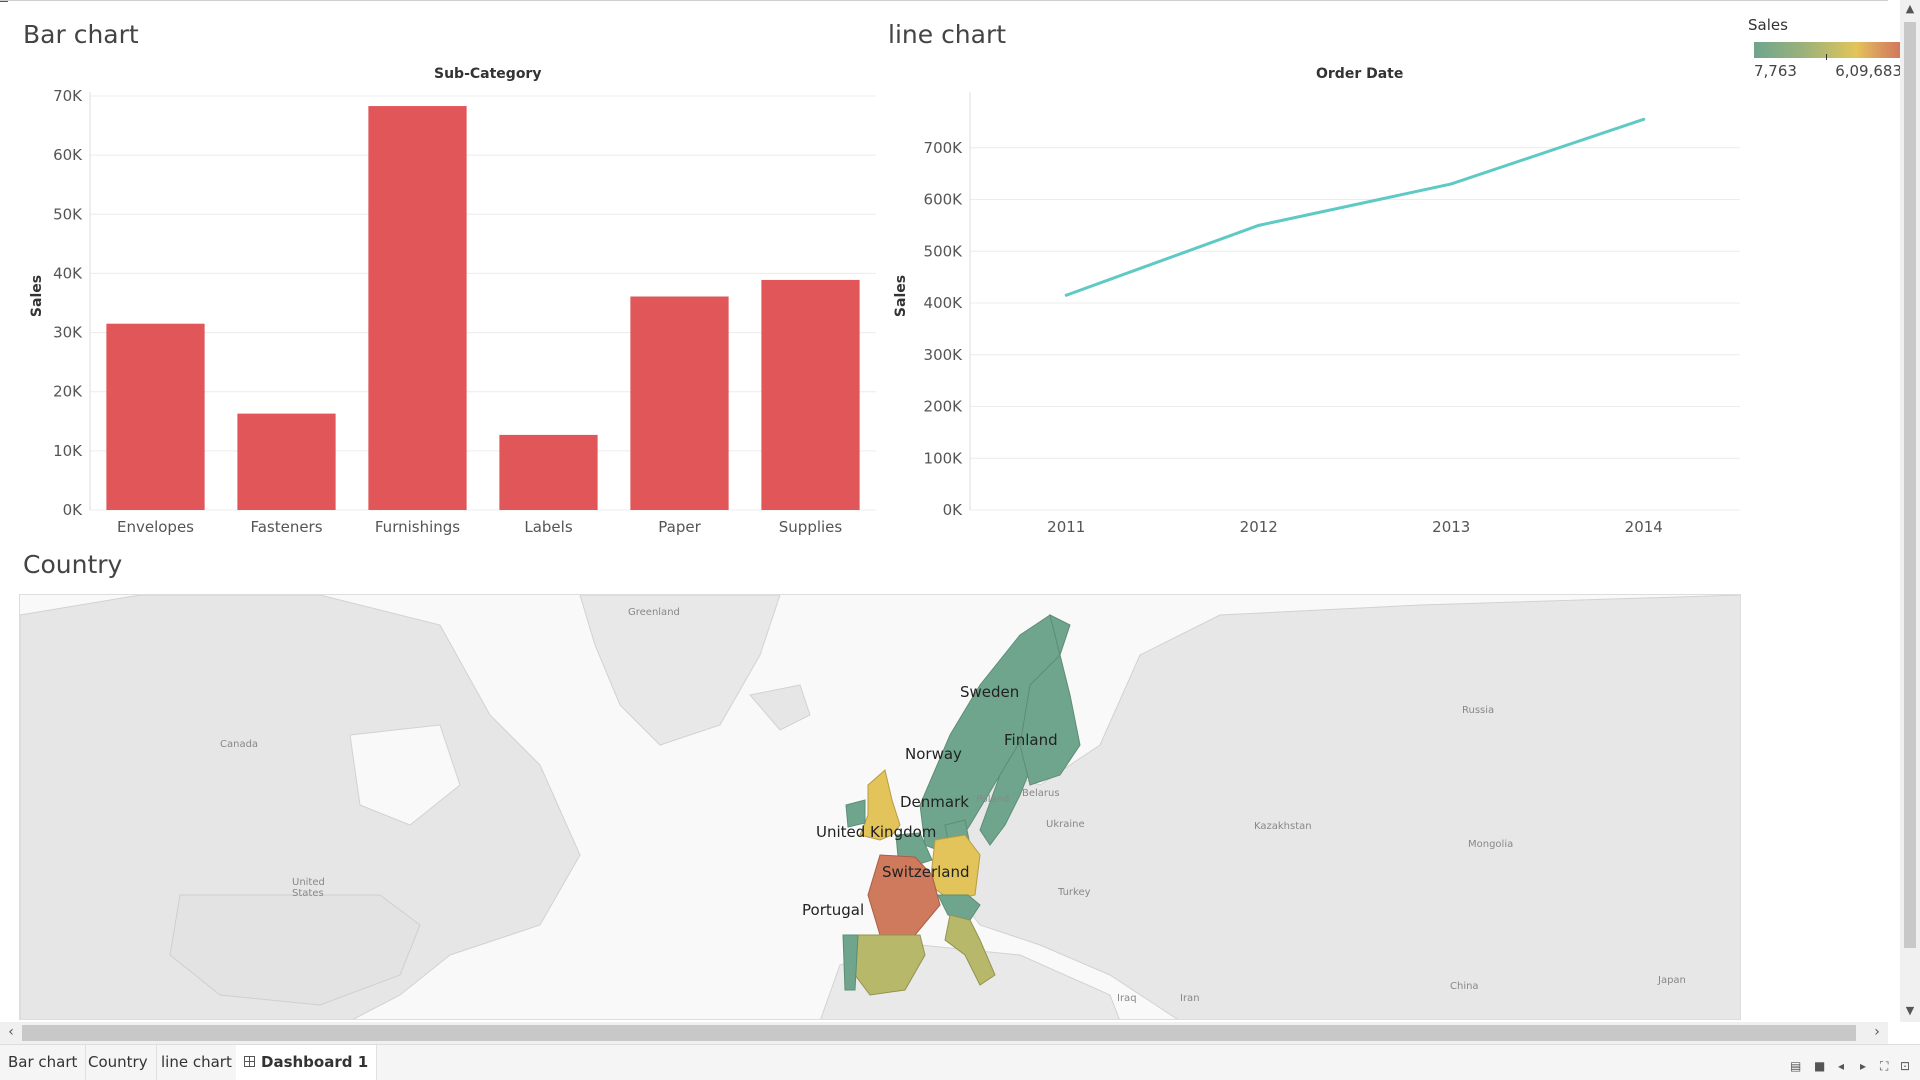  What do you see at coordinates (1041, 793) in the screenshot?
I see `geo-label-belarus: Belarus` at bounding box center [1041, 793].